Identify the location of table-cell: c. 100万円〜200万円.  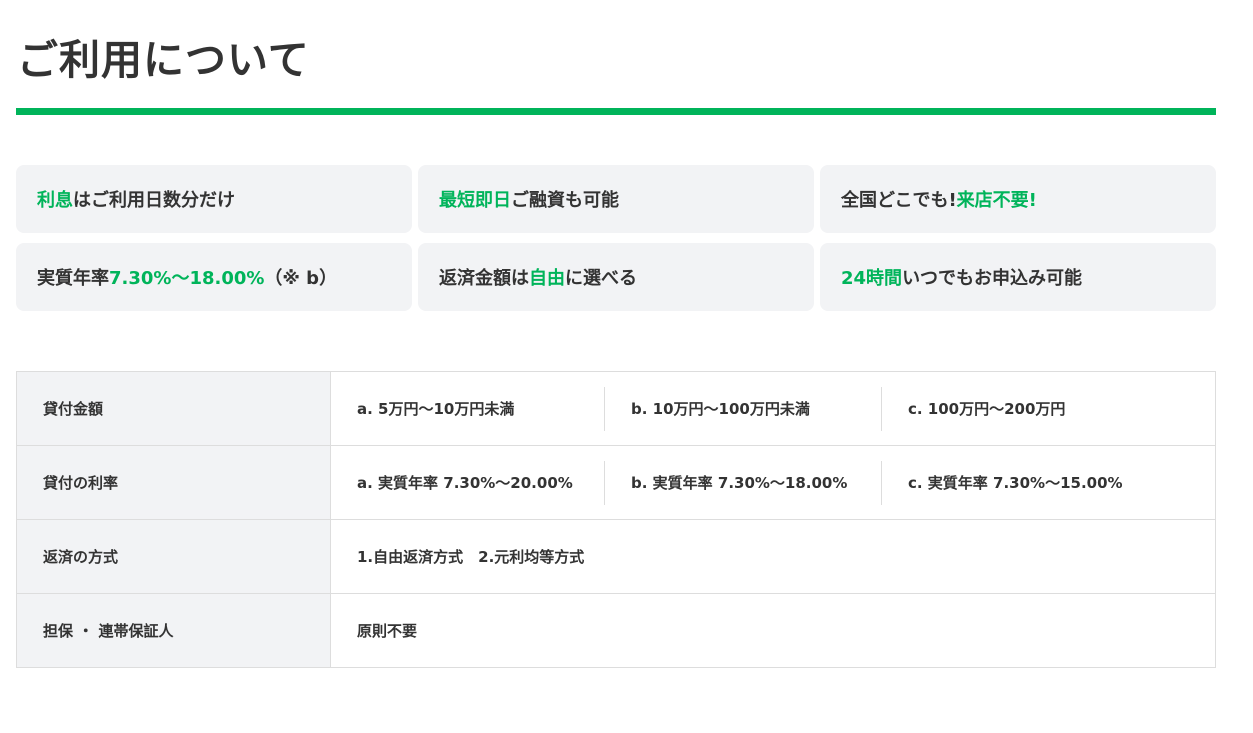
(987, 409).